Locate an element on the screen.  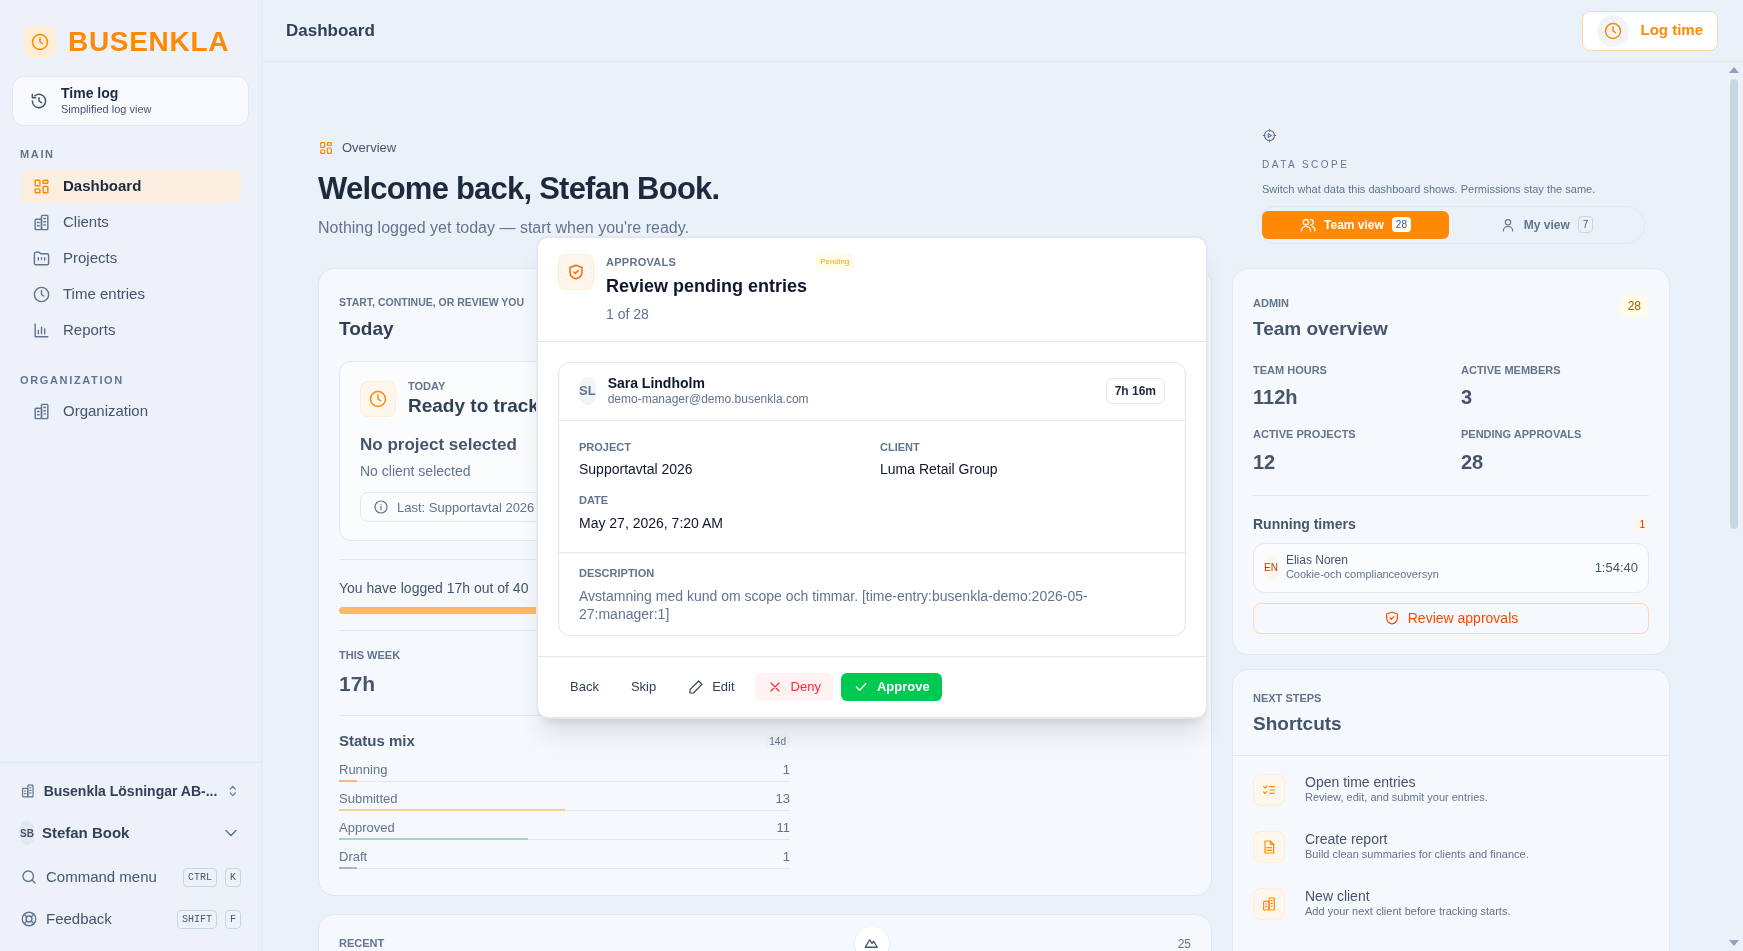
count-badge: 1 is located at coordinates (1642, 524).